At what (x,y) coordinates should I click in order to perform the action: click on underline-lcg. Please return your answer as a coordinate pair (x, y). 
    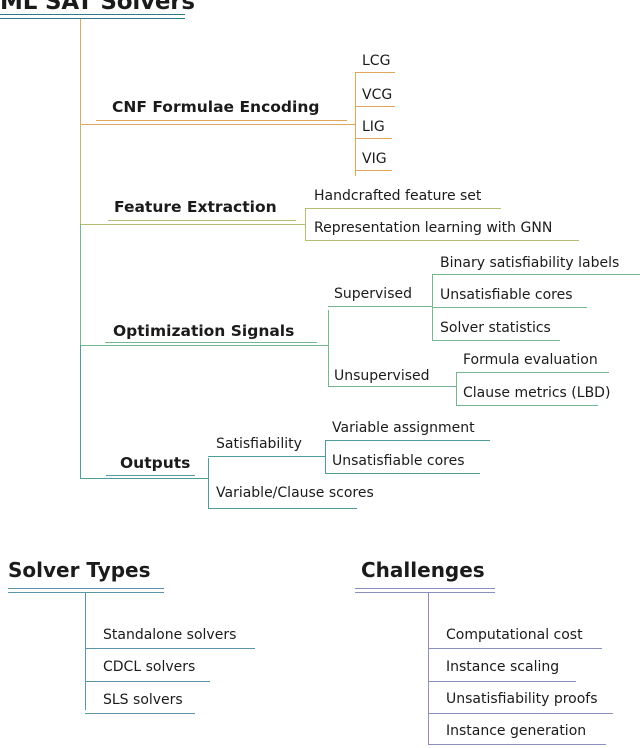
    Looking at the image, I should click on (375, 72).